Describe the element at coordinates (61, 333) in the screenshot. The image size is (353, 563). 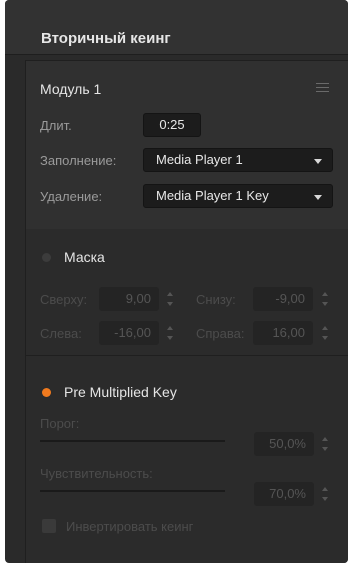
I see `mask-left-label: Слева:` at that location.